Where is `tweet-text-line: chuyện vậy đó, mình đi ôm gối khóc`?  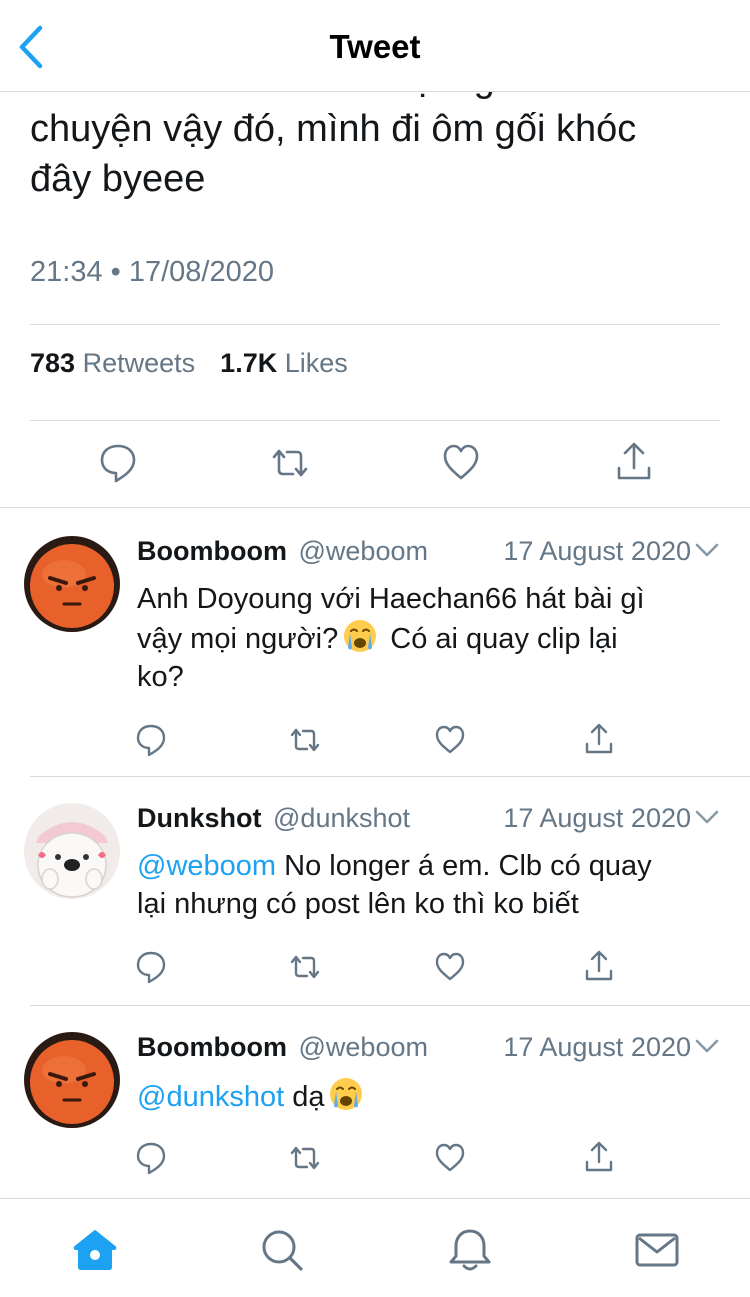
tweet-text-line: chuyện vậy đó, mình đi ôm gối khóc is located at coordinates (333, 129).